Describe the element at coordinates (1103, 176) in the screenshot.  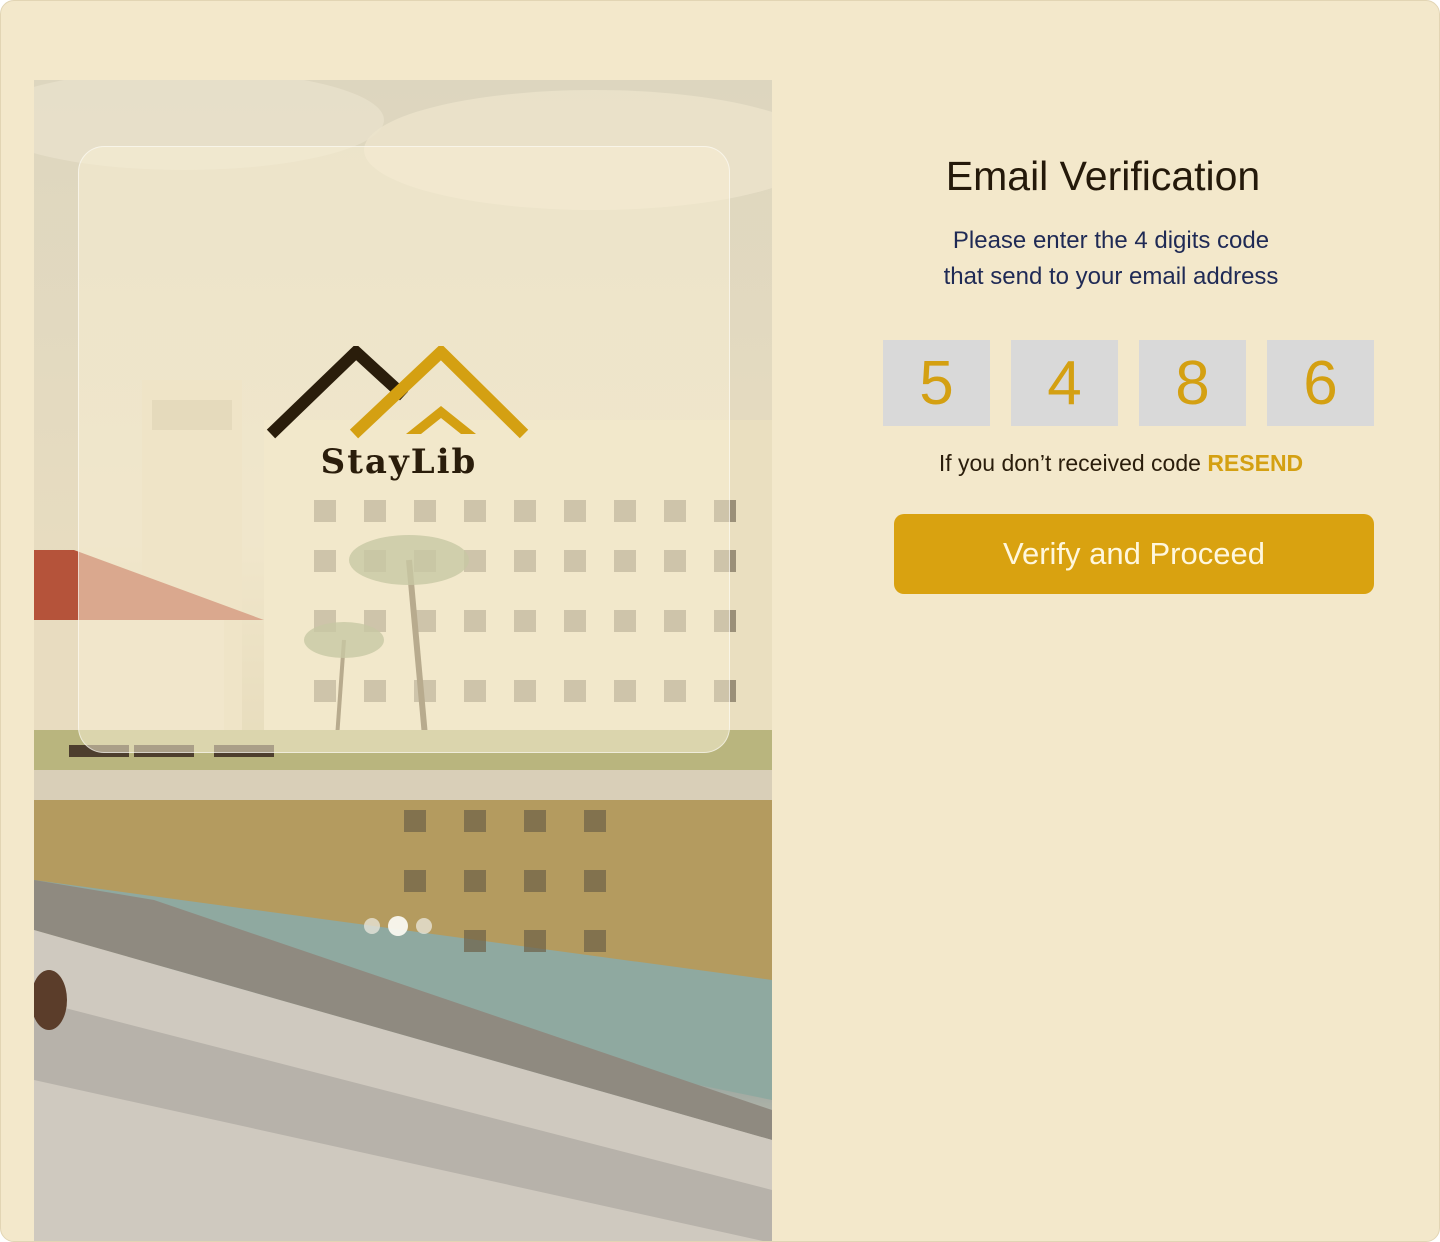
I see `page-title: Email Verification` at that location.